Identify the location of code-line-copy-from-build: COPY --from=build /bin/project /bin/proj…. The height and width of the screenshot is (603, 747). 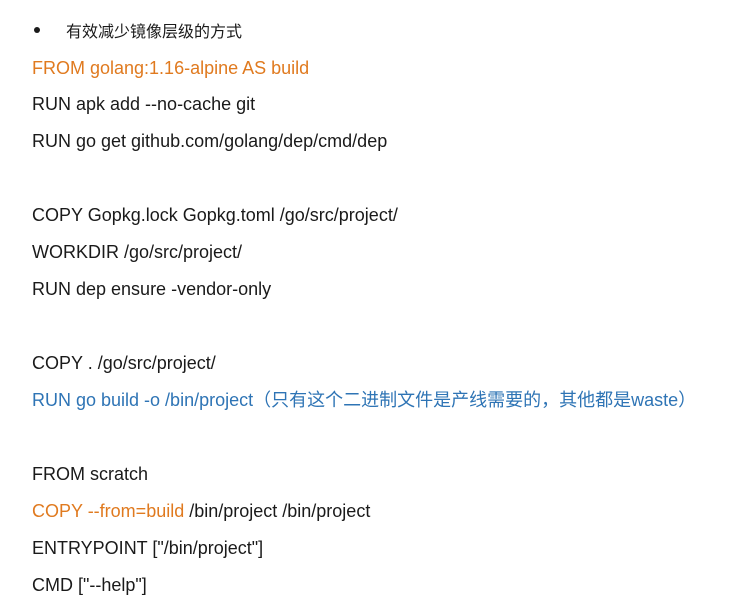
(201, 511).